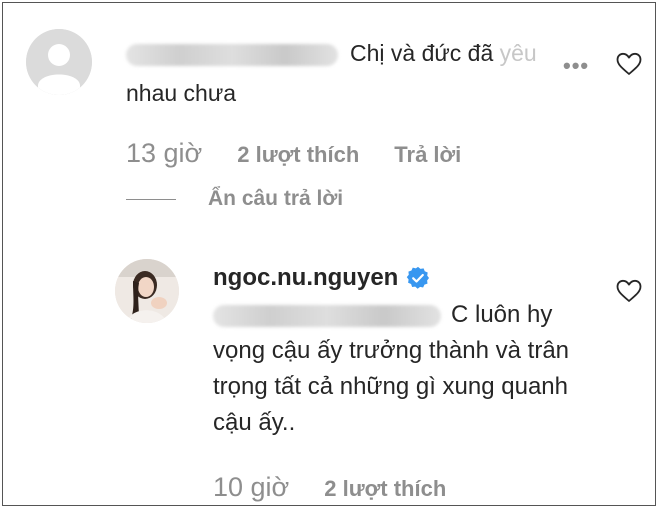 The image size is (660, 510). What do you see at coordinates (518, 53) in the screenshot?
I see `comment-text-faded: yêu` at bounding box center [518, 53].